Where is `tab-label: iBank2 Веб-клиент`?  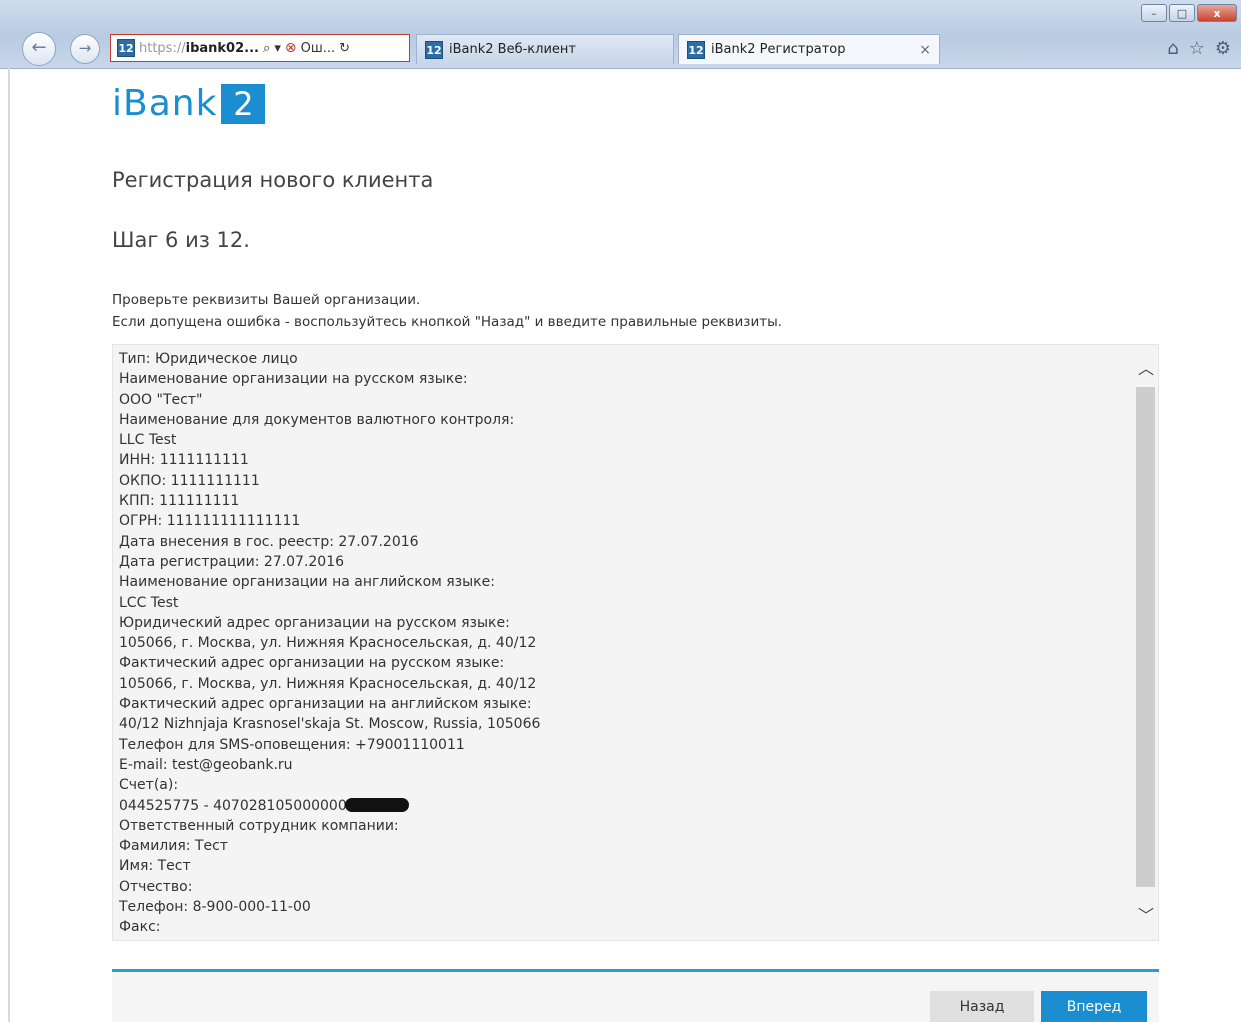
tab-label: iBank2 Веб-клиент is located at coordinates (512, 49).